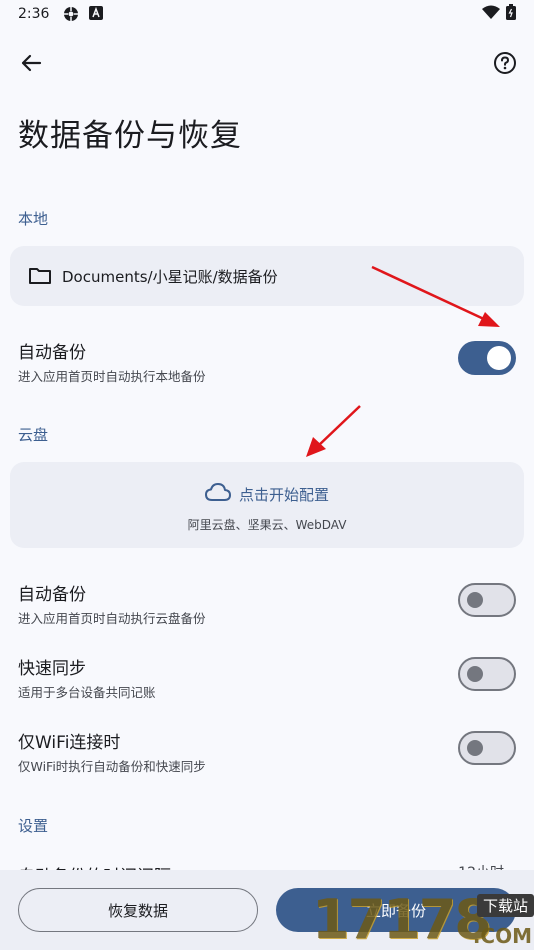 The image size is (534, 950). What do you see at coordinates (267, 368) in the screenshot?
I see `setting-local-auto-backup: 自动备份 进入应用首页时自动执行本地备份` at bounding box center [267, 368].